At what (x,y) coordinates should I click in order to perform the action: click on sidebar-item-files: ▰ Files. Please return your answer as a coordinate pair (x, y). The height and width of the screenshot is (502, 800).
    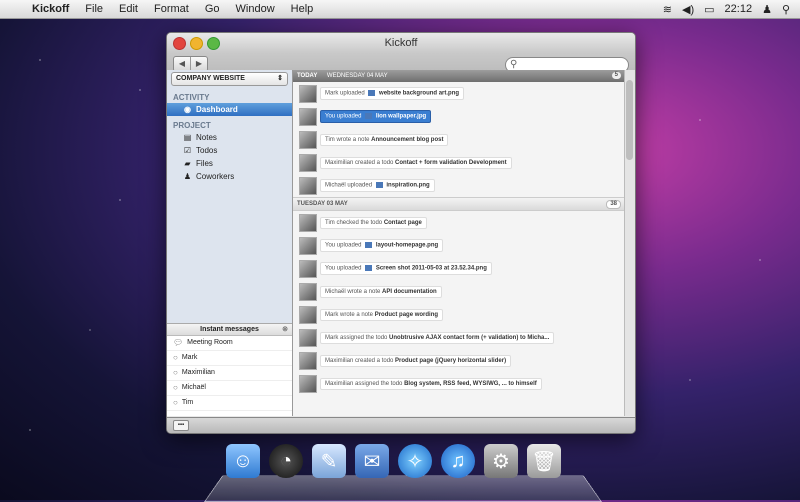
    Looking at the image, I should click on (229, 163).